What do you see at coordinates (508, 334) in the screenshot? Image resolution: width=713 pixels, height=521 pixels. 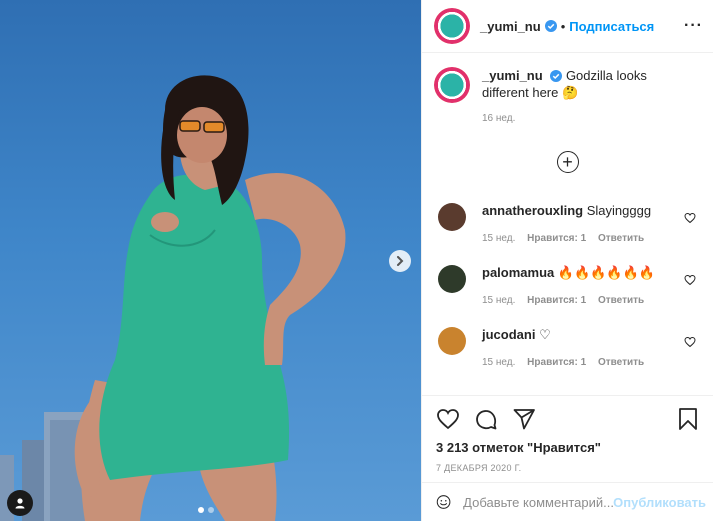 I see `commenter-username: jucodani` at bounding box center [508, 334].